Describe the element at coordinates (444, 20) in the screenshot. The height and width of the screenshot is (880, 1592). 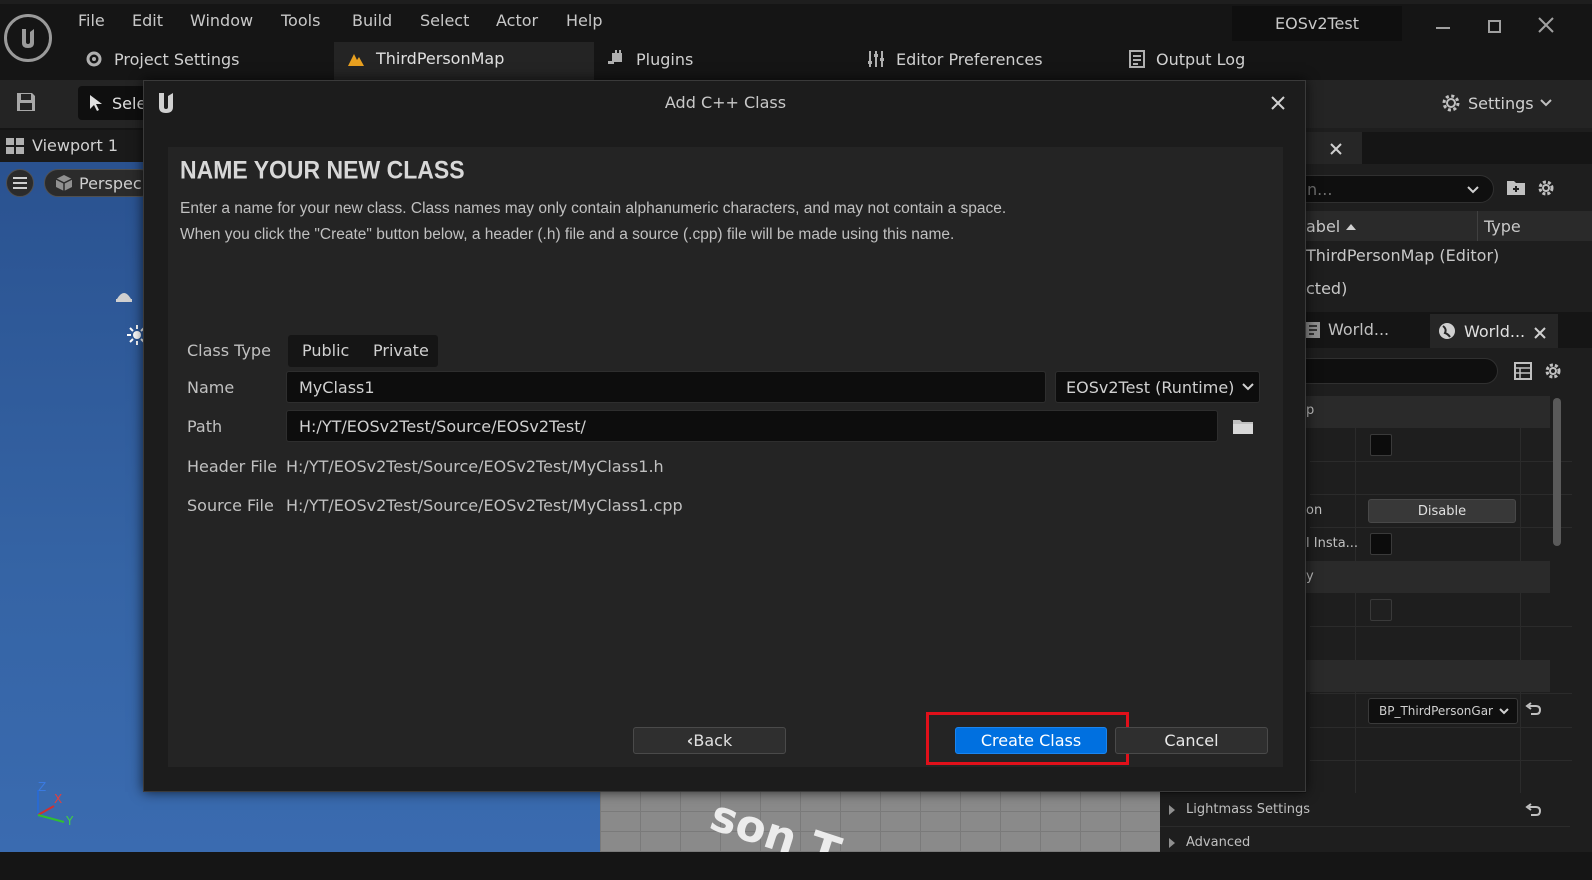
I see `menu-select: Select` at that location.